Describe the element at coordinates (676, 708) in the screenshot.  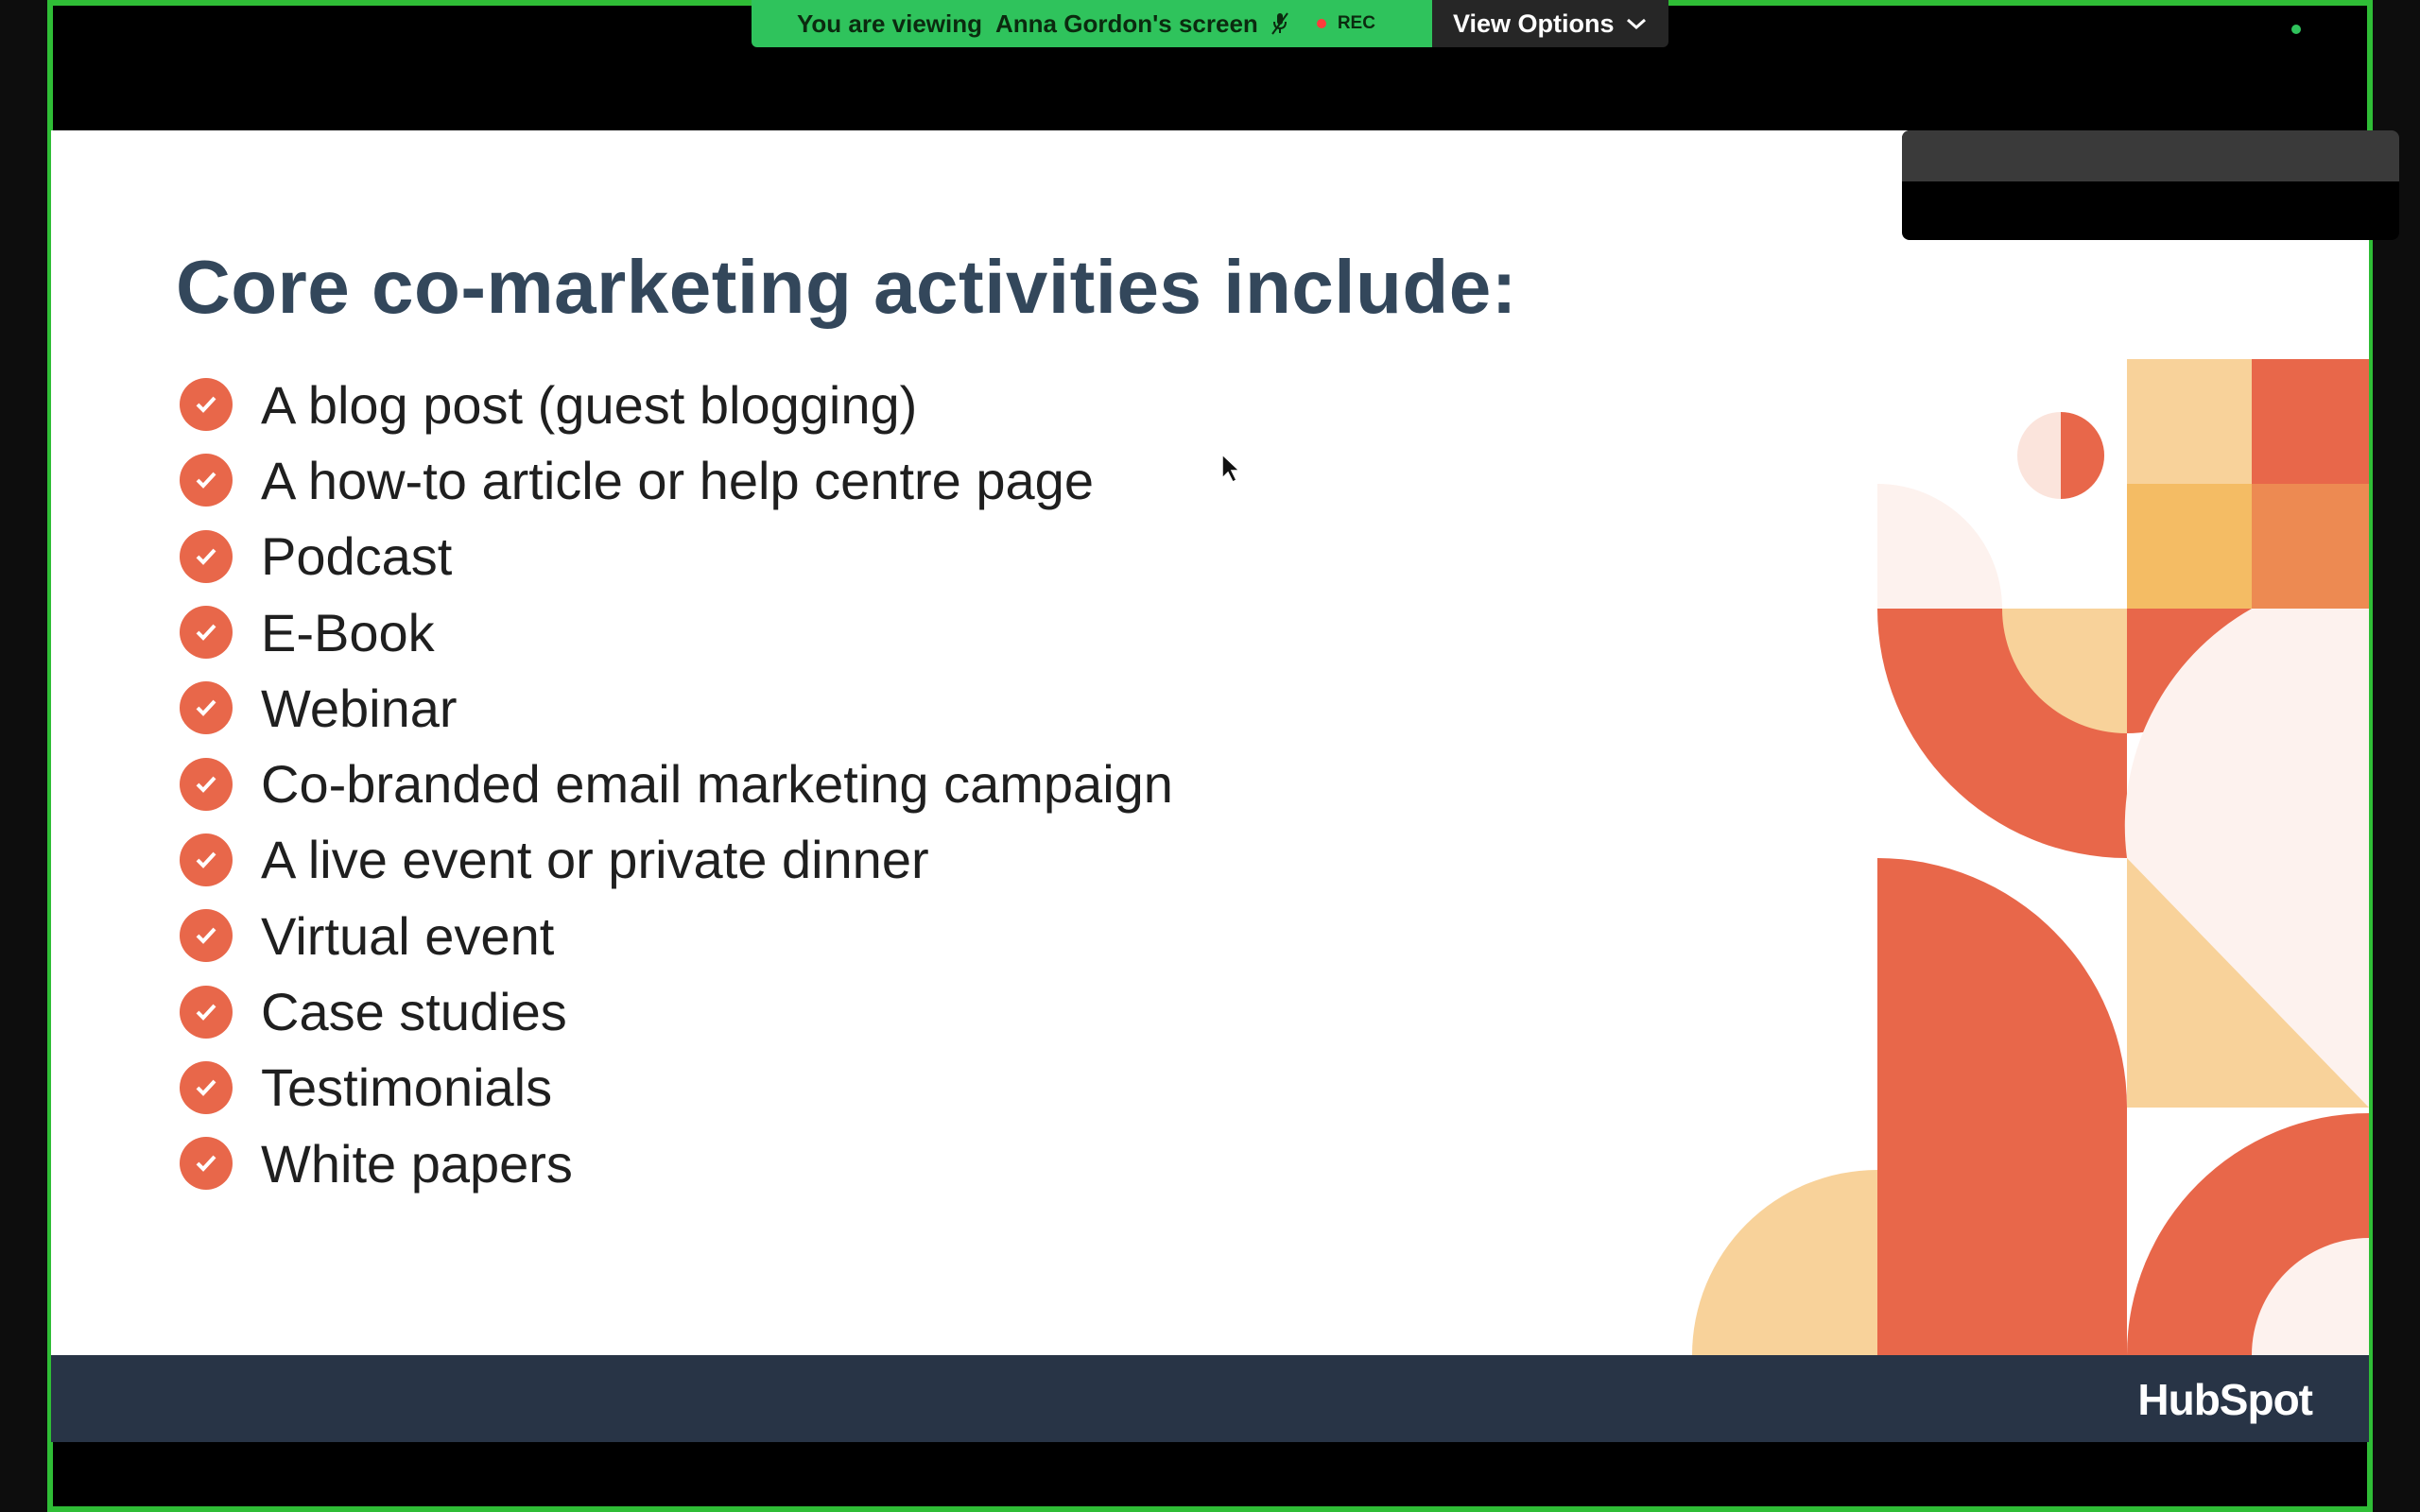
I see `list-item: Webinar` at that location.